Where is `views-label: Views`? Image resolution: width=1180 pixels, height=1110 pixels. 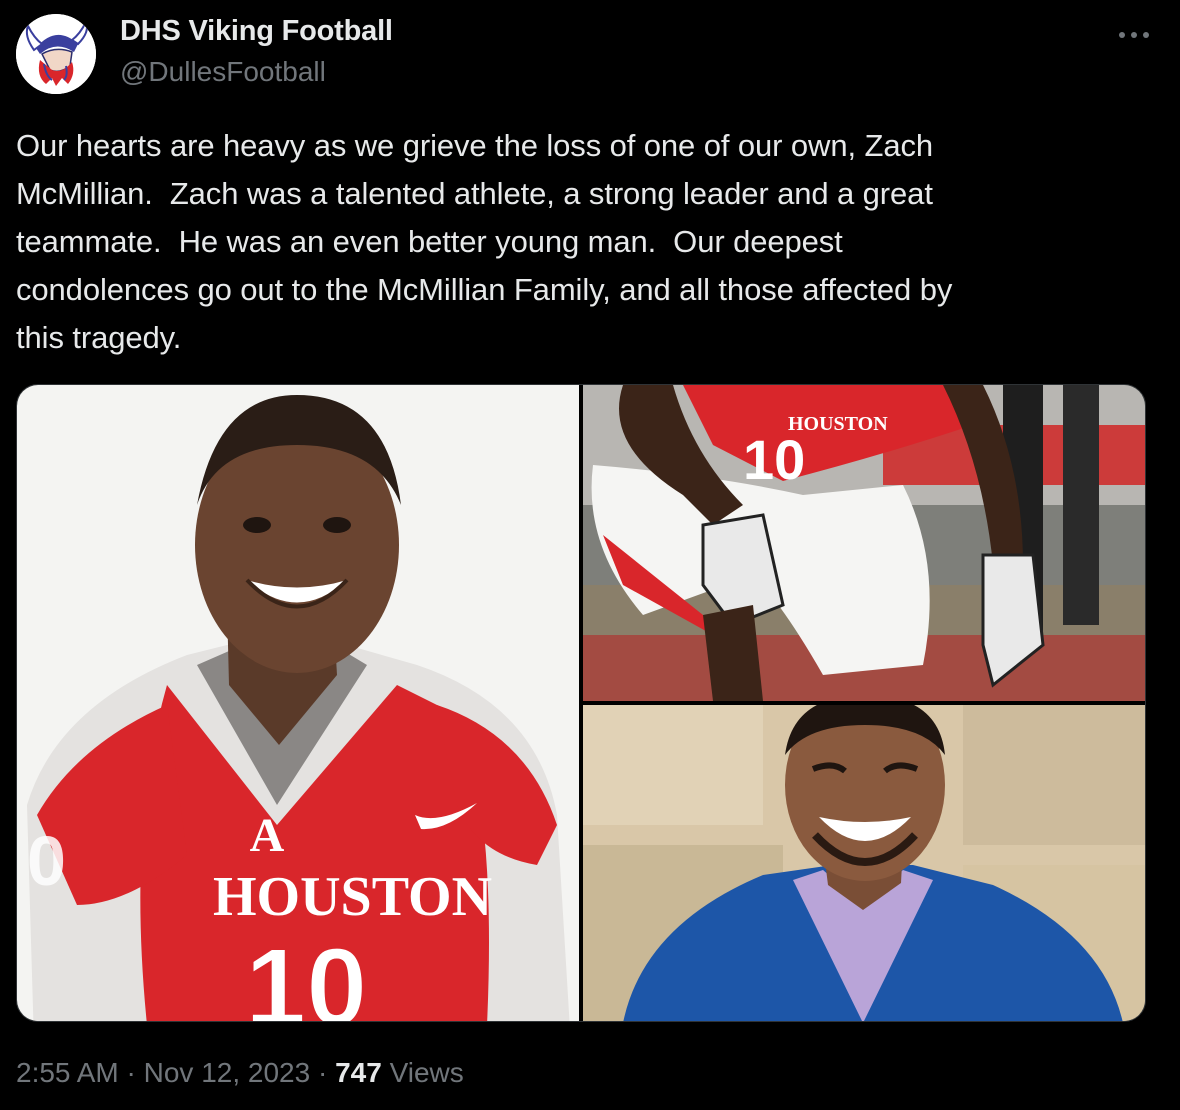 views-label: Views is located at coordinates (422, 1072).